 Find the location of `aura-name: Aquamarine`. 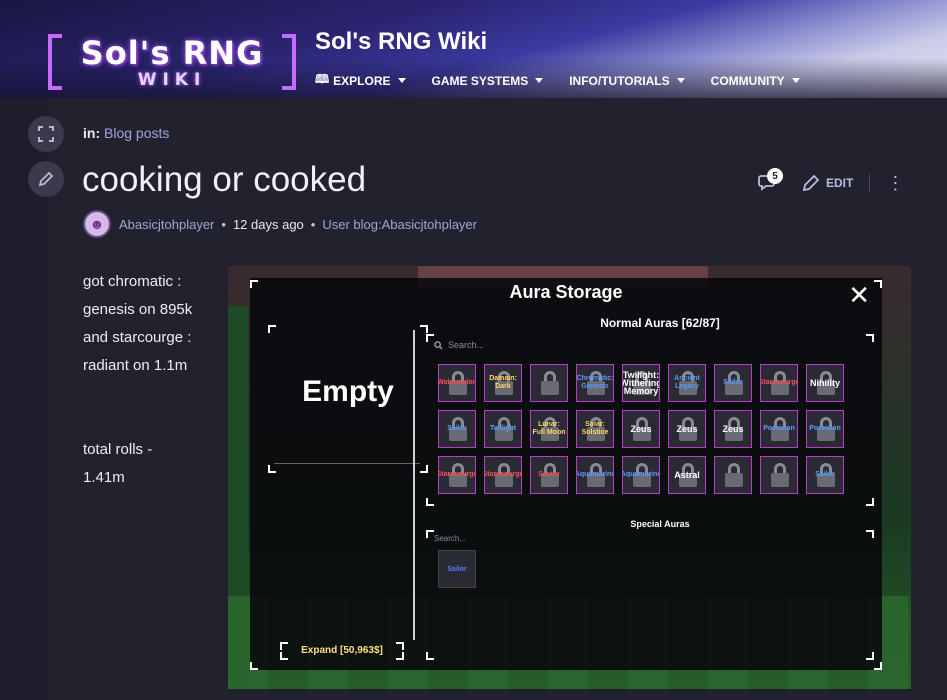

aura-name: Aquamarine is located at coordinates (641, 474).